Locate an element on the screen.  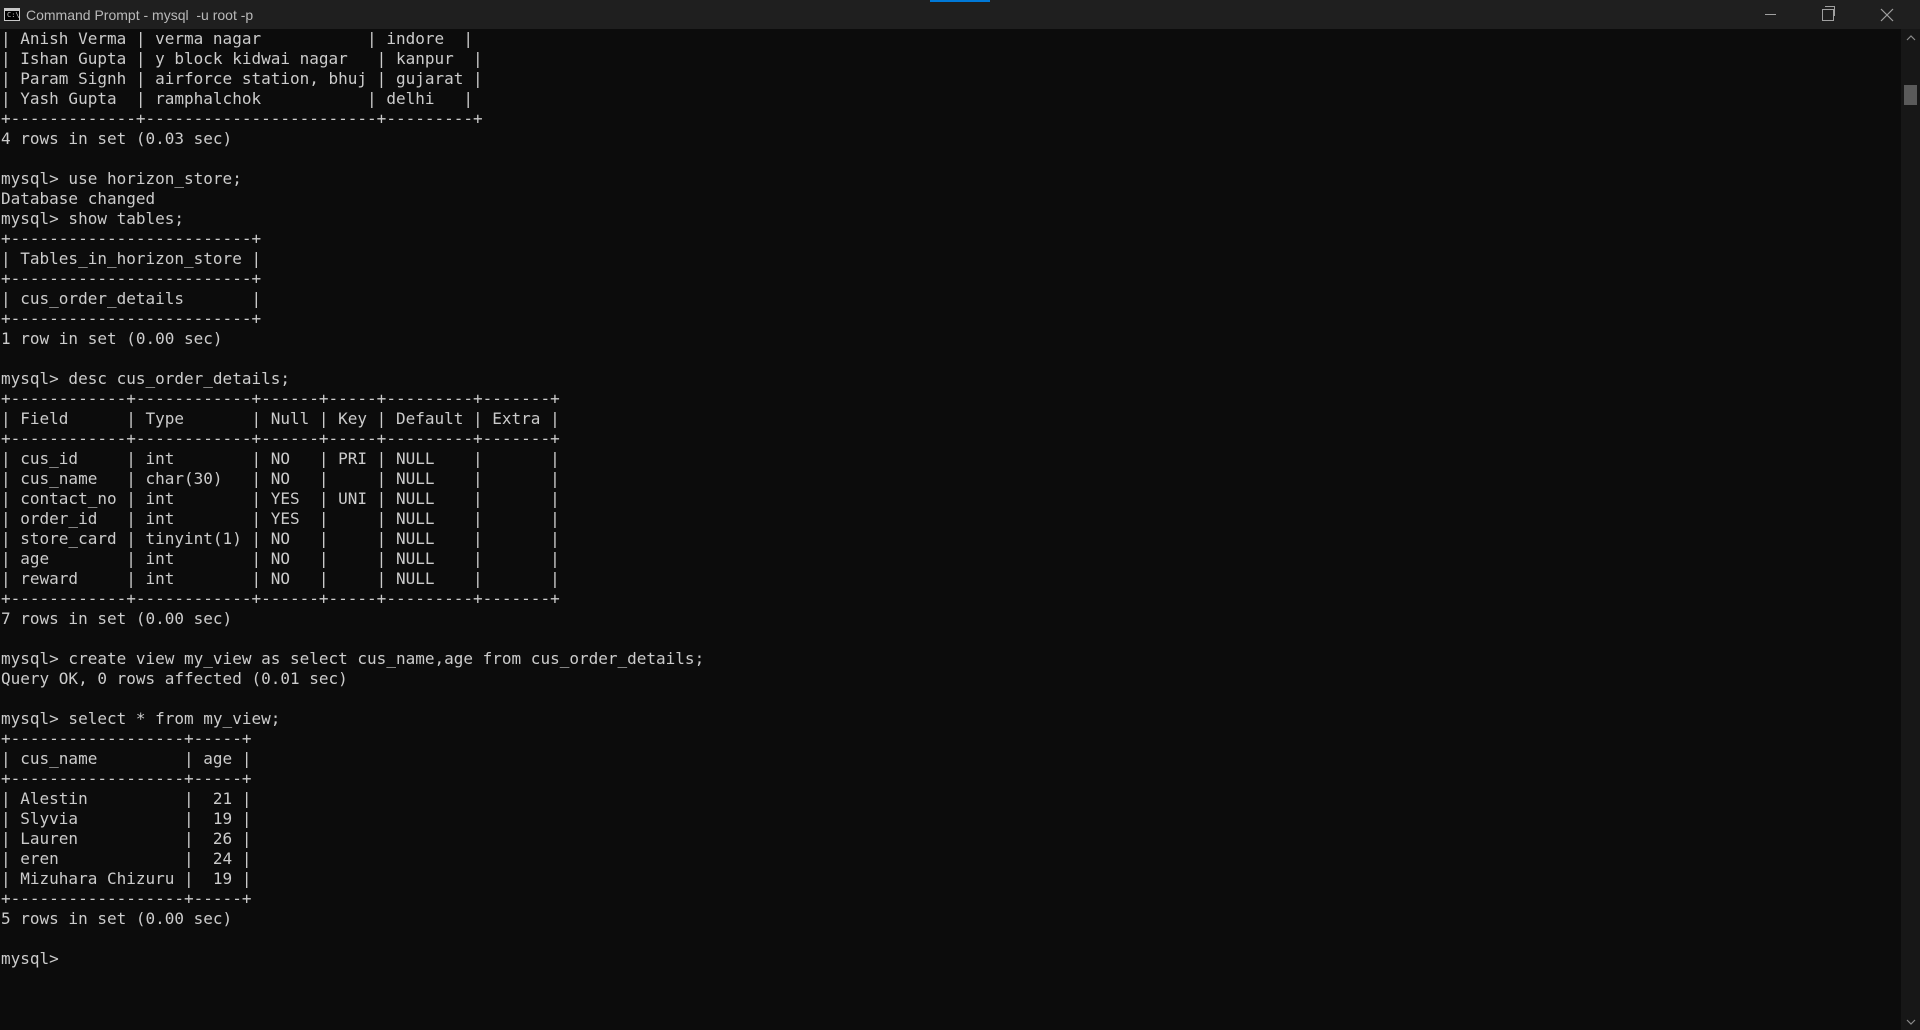
console-line: | Slyvia | 19 | is located at coordinates (126, 818).